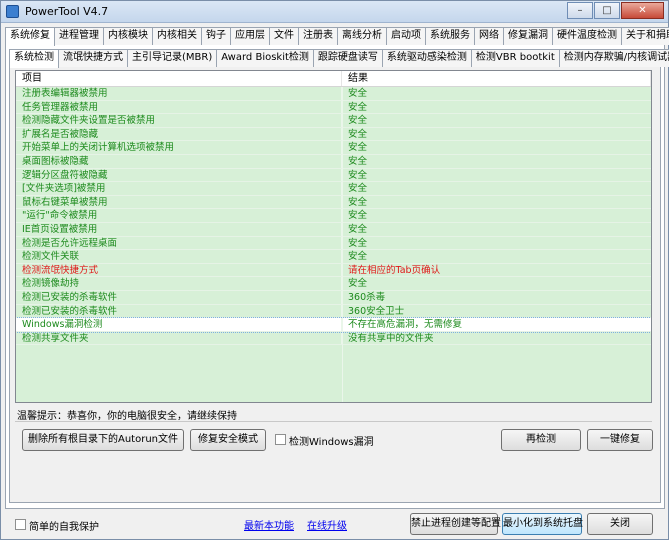  Describe the element at coordinates (179, 324) in the screenshot. I see `row-item-cell: Windows漏洞检测` at that location.